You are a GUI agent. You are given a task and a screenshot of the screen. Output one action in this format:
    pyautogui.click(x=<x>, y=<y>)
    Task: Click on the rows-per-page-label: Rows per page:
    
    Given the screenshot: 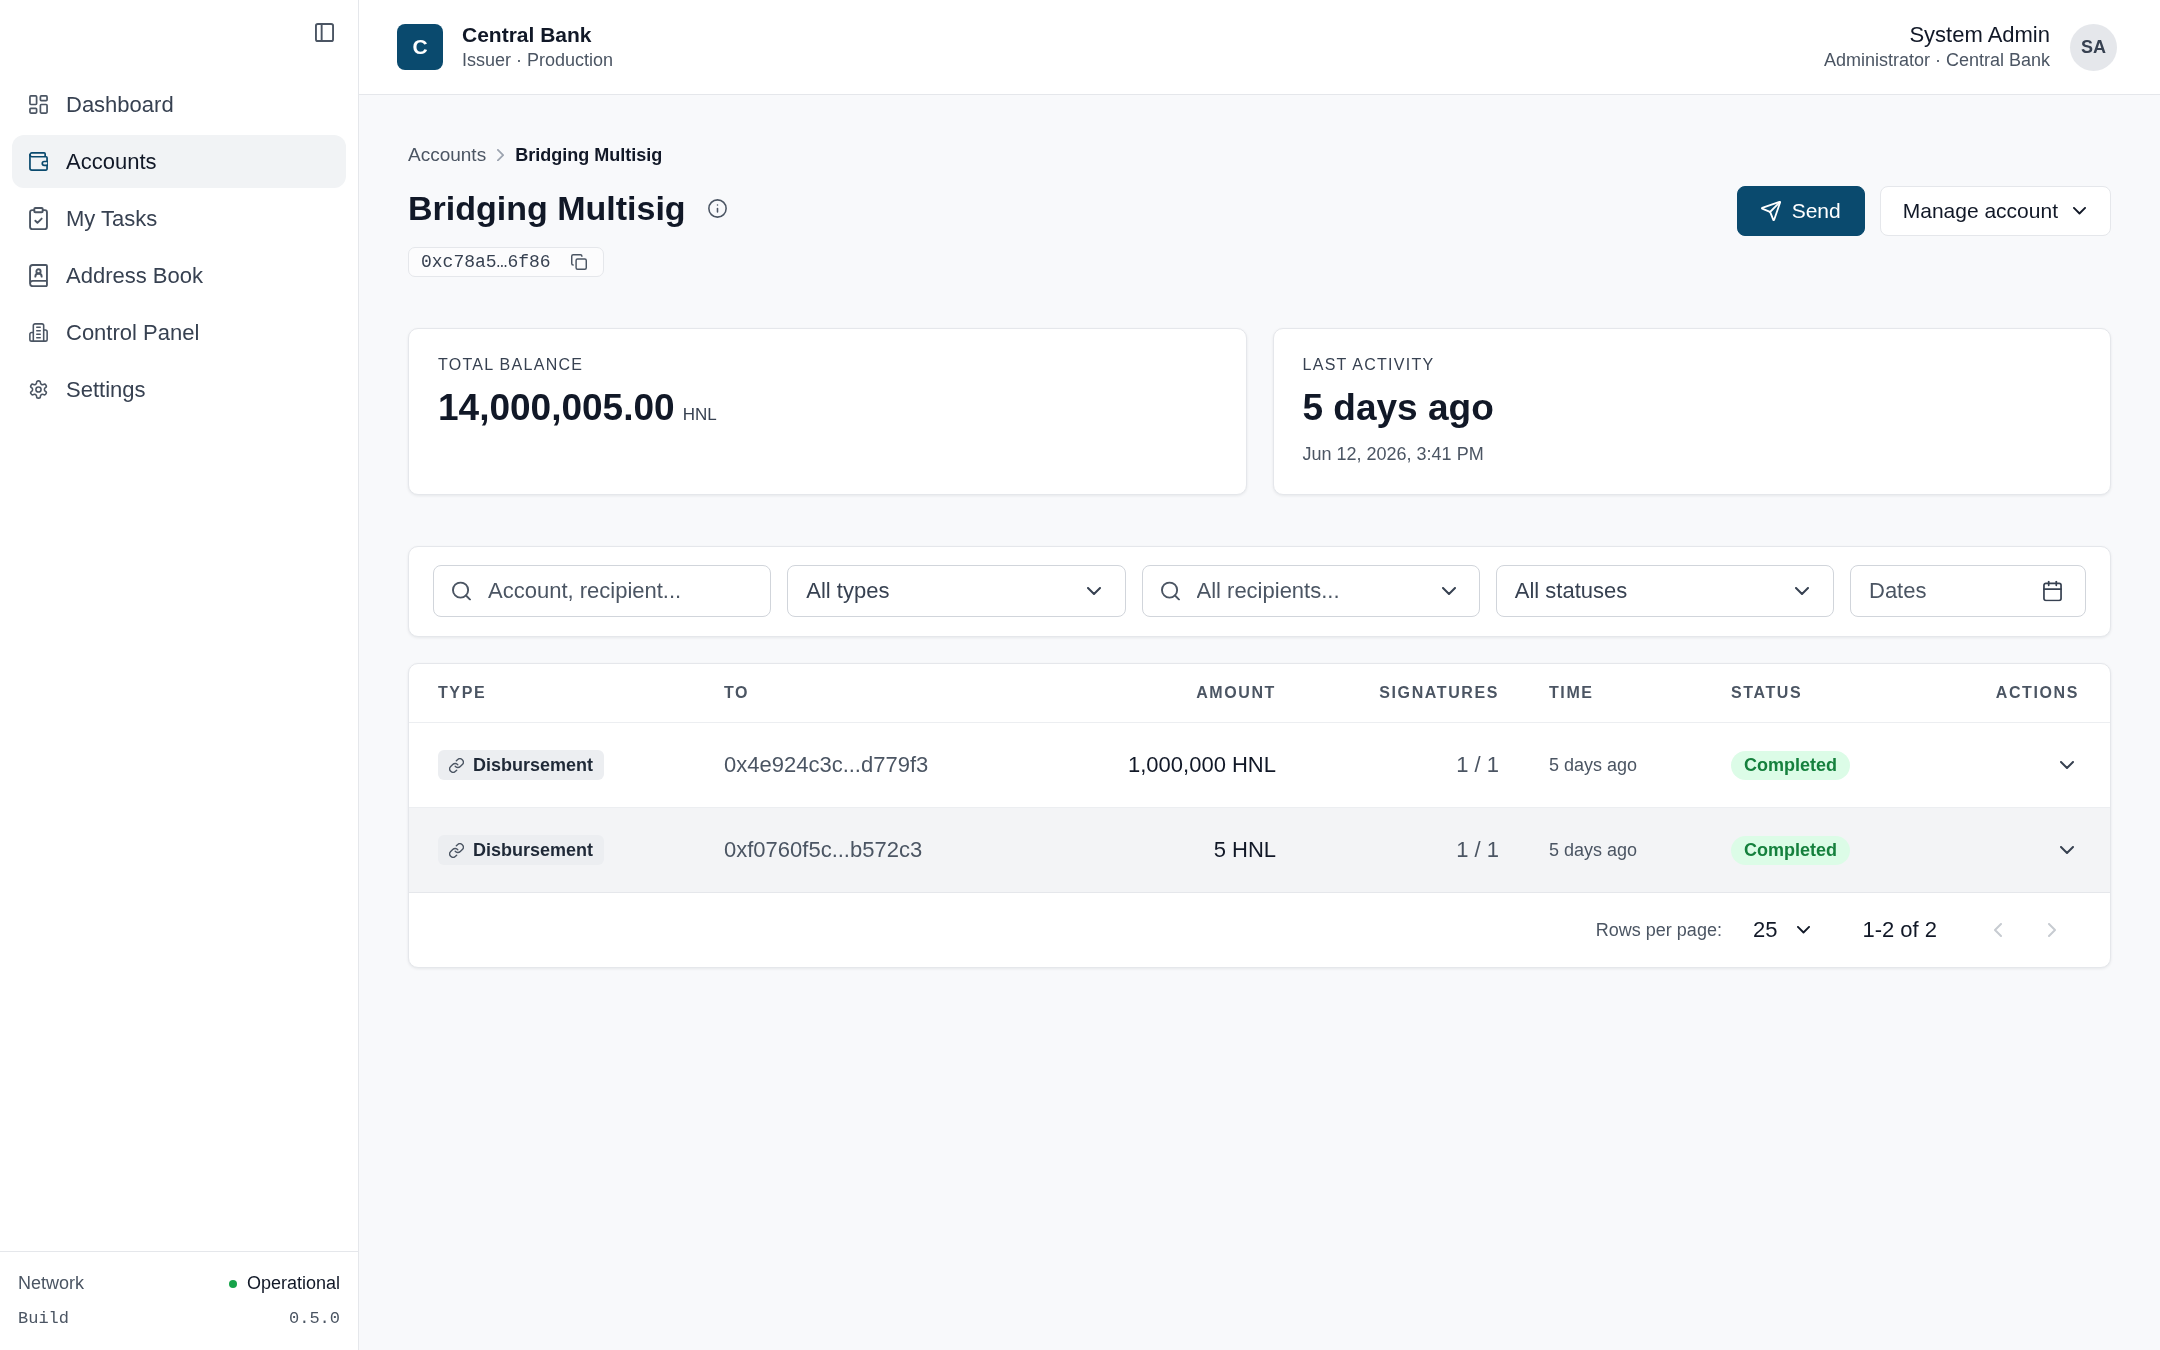 What is the action you would take?
    pyautogui.click(x=1658, y=930)
    